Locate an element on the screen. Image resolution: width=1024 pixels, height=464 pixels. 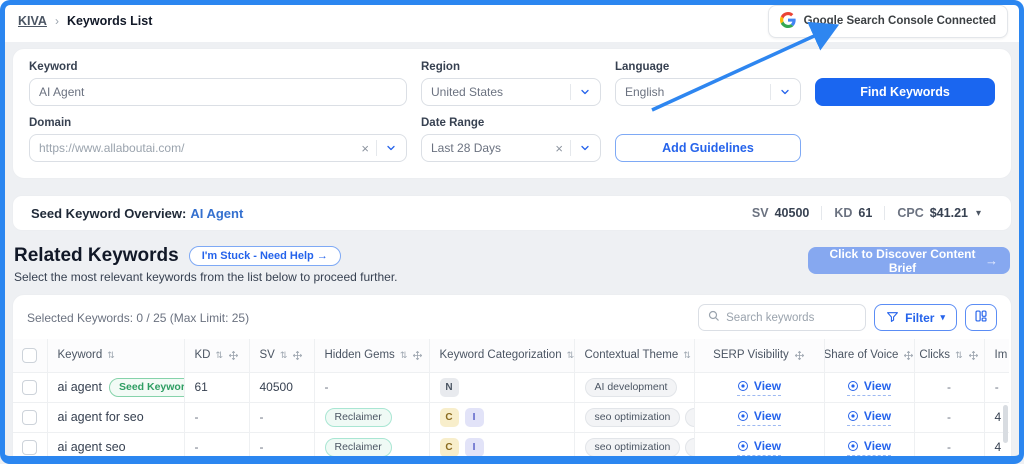
keyword-cell: ai agent seo is located at coordinates (115, 447).